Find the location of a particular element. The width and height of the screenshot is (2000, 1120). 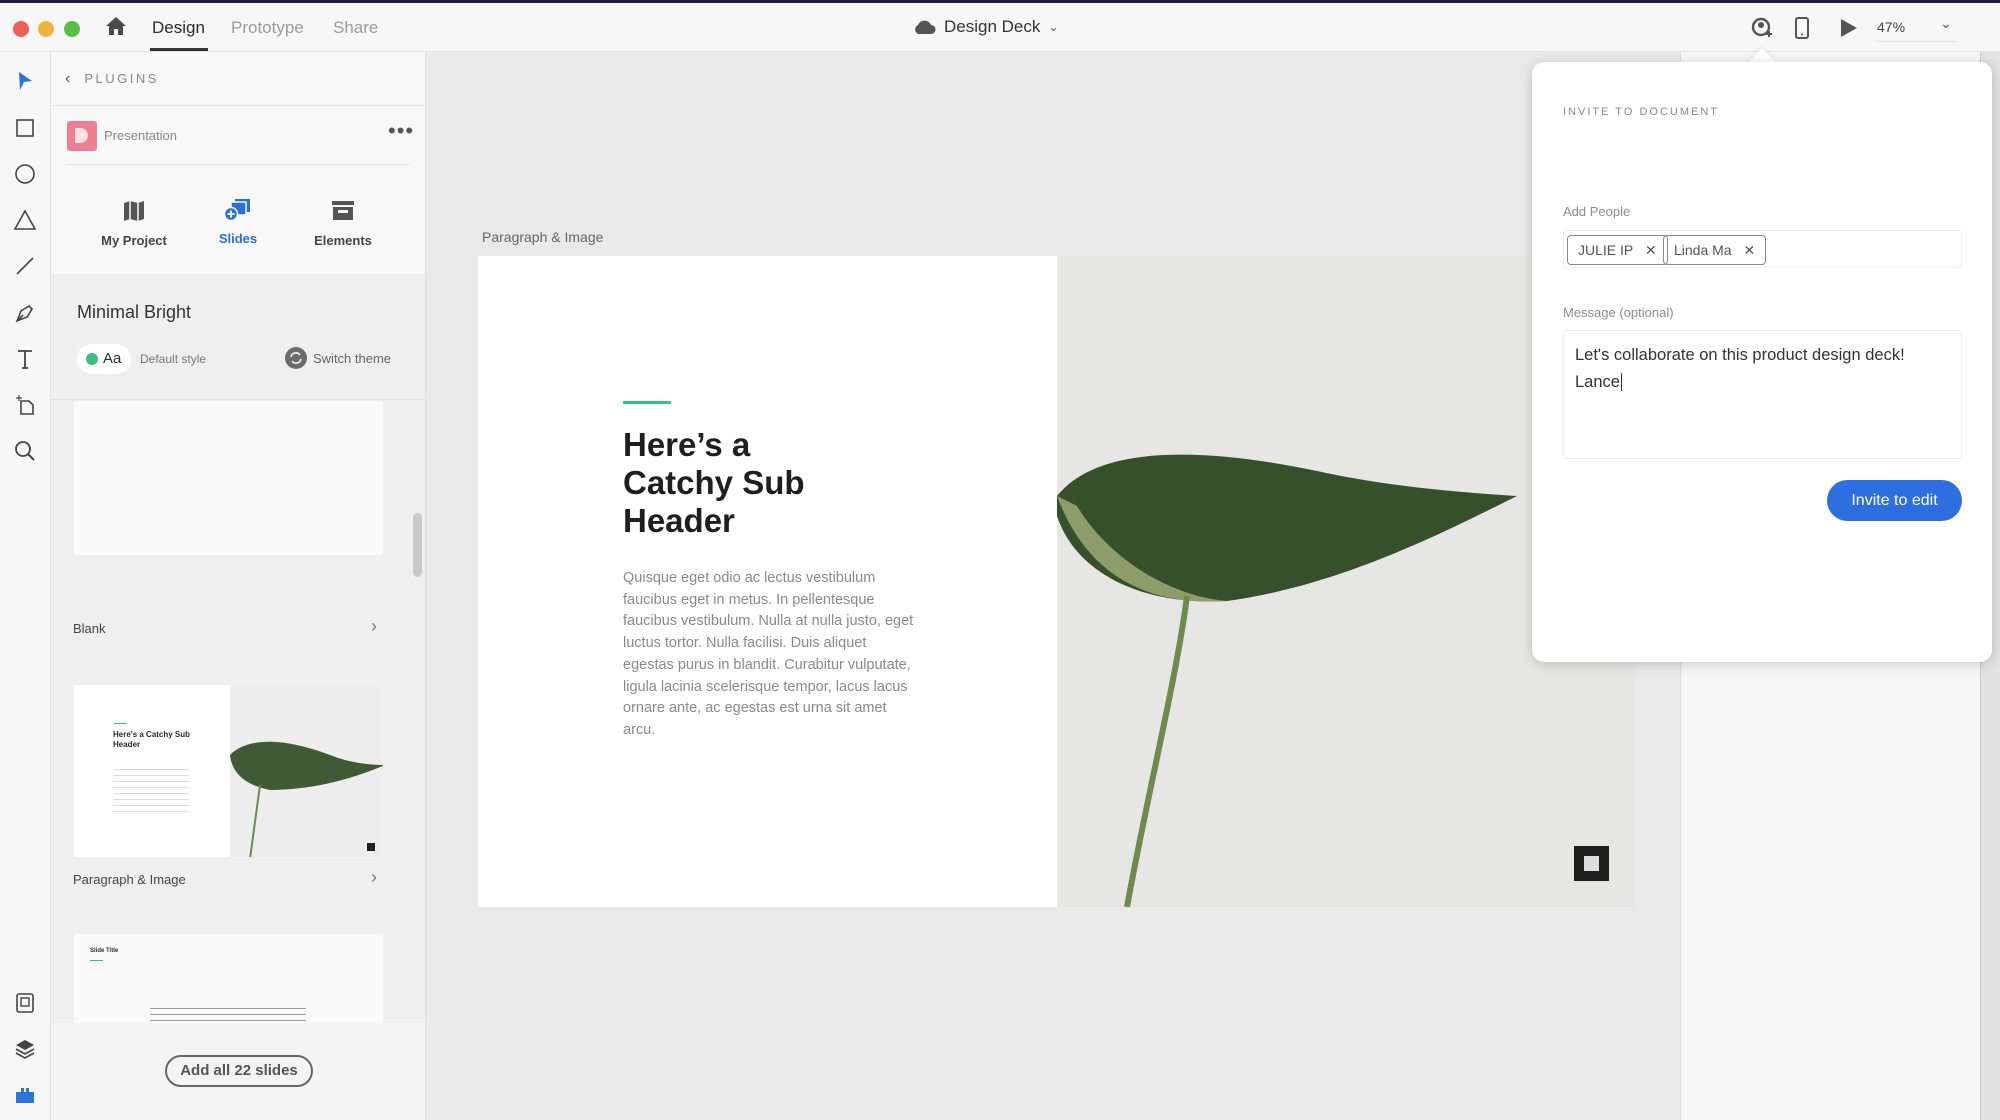

assets-icon is located at coordinates (25, 1003).